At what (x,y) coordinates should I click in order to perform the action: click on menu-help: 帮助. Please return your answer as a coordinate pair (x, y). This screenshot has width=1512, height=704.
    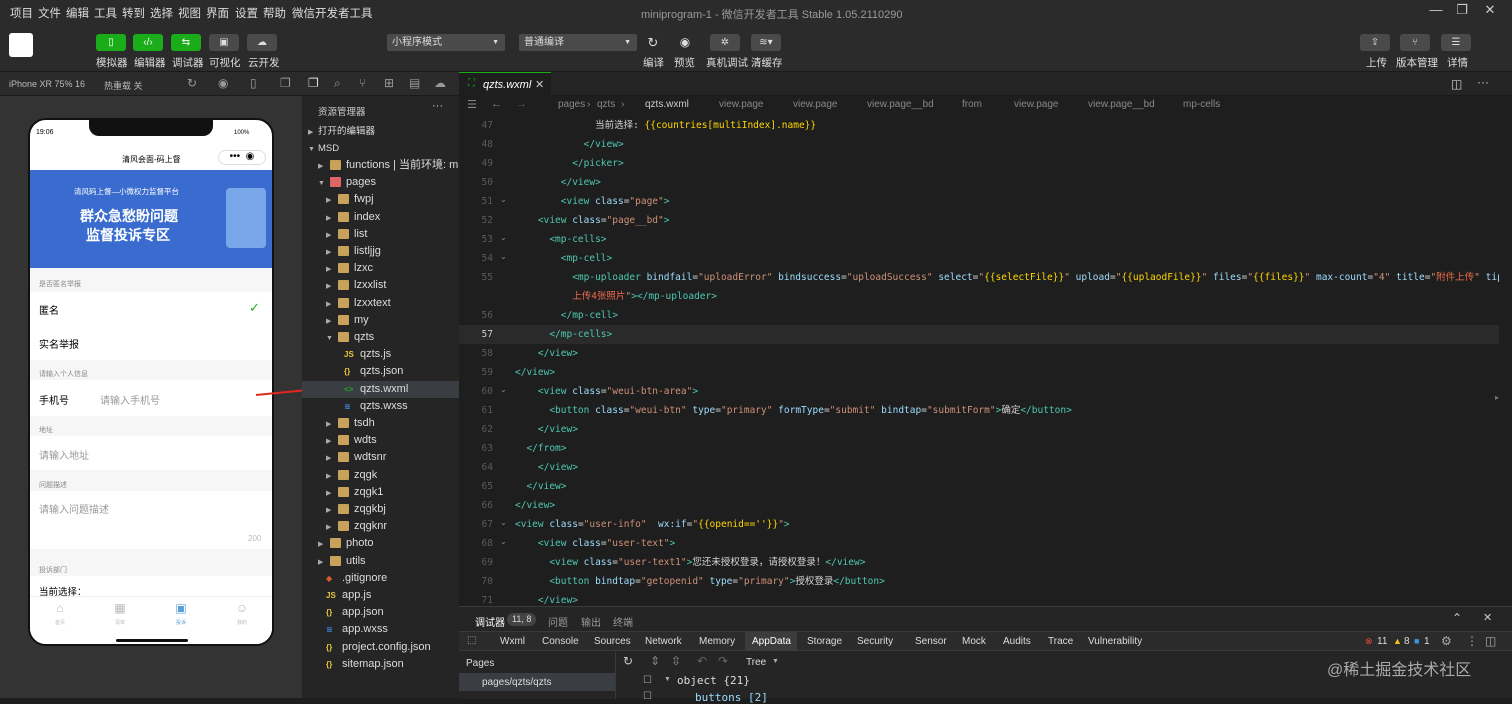
    Looking at the image, I should click on (274, 13).